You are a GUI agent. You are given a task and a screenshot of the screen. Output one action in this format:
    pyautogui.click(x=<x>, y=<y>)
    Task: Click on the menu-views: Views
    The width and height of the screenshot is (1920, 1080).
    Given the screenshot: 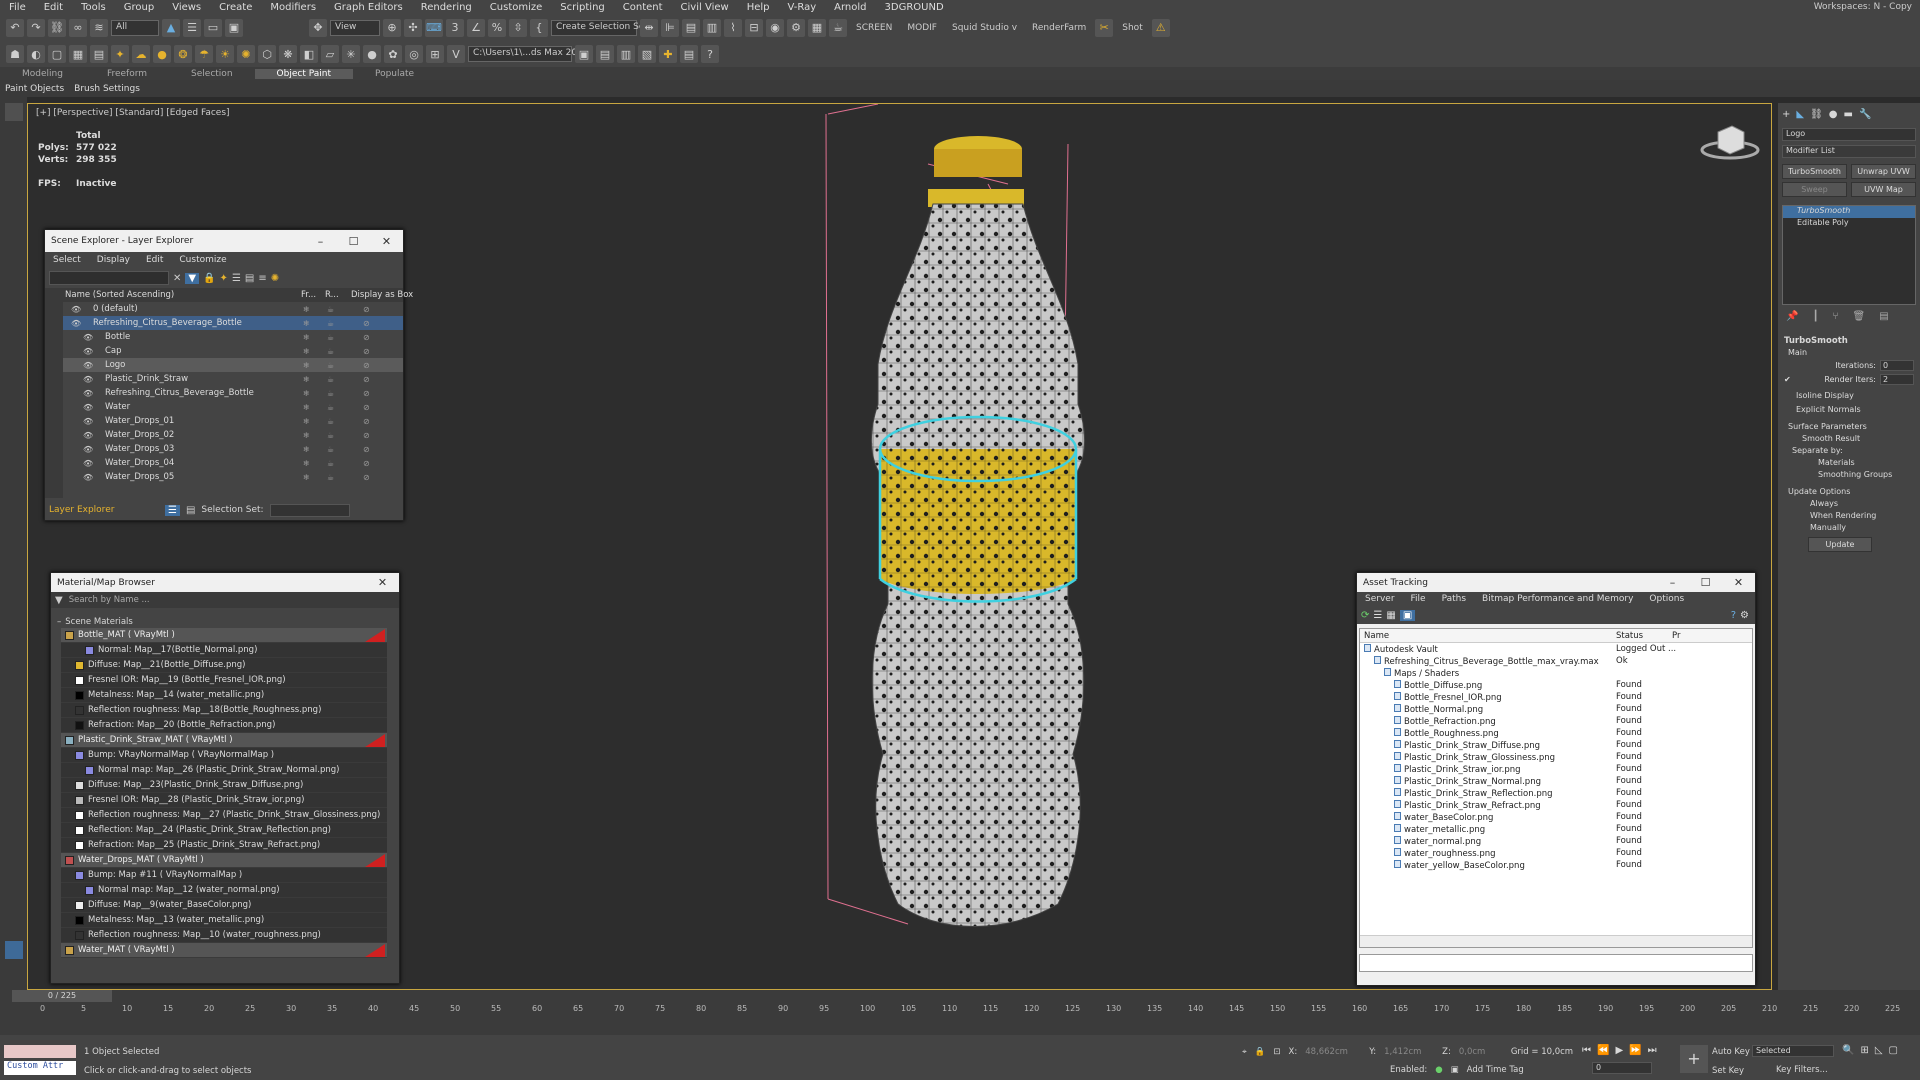 What is the action you would take?
    pyautogui.click(x=186, y=7)
    